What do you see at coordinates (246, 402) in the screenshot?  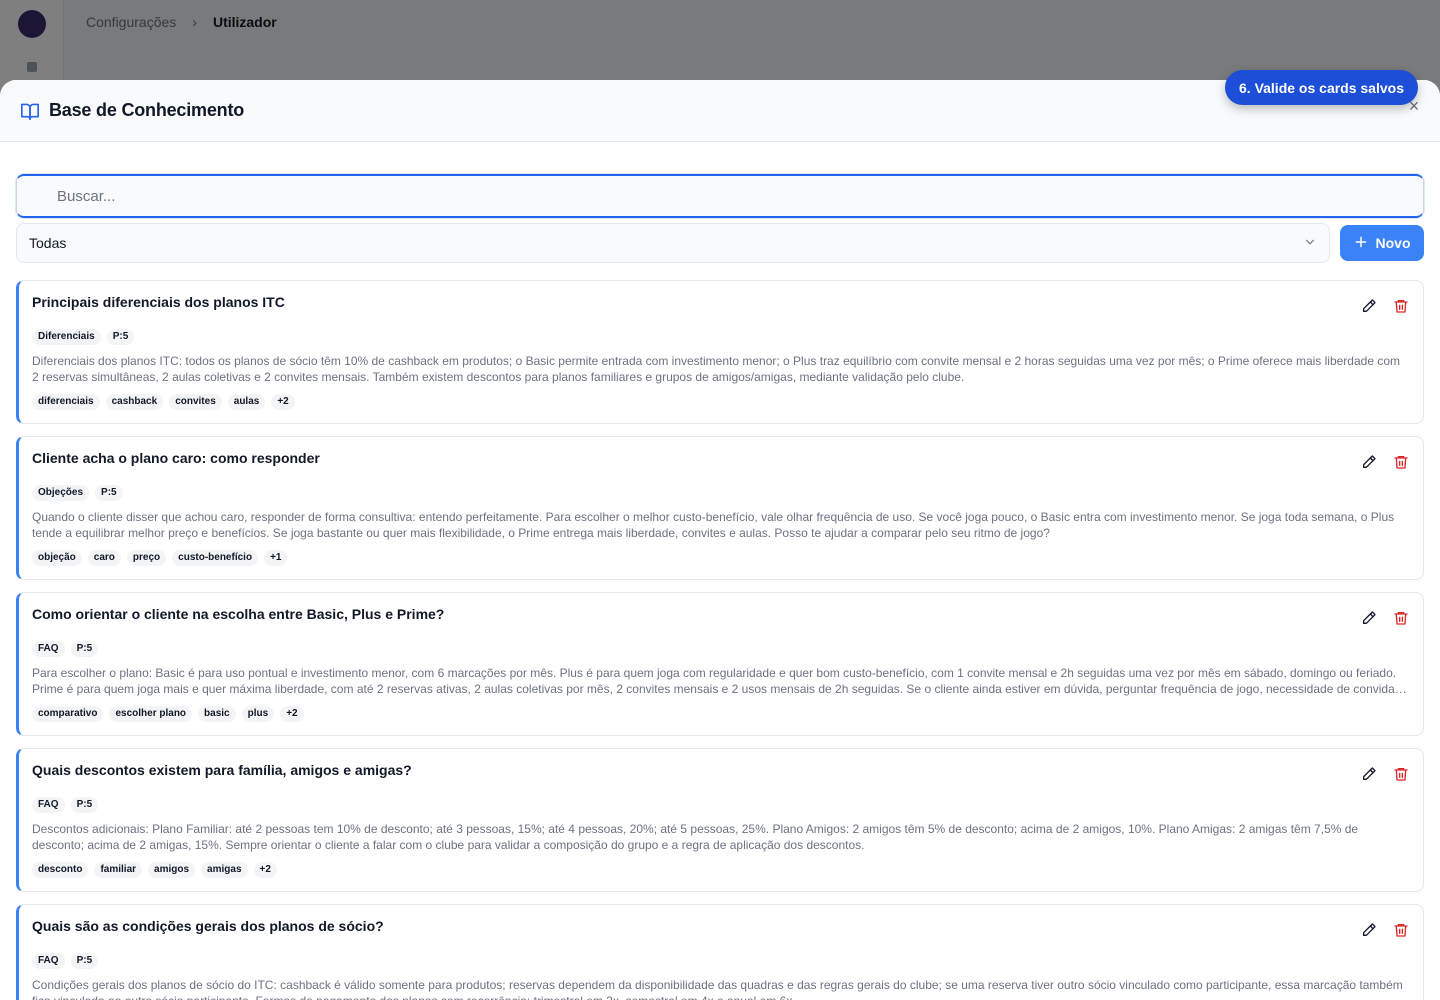 I see `tag: aulas` at bounding box center [246, 402].